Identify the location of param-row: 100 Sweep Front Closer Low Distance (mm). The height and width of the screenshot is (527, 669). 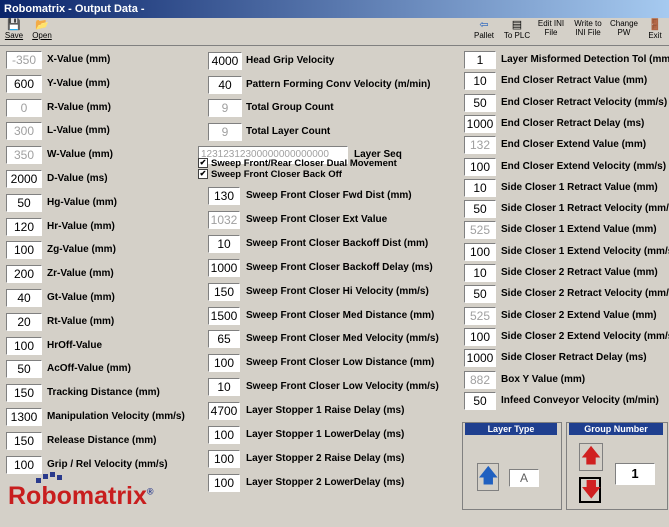
(335, 364).